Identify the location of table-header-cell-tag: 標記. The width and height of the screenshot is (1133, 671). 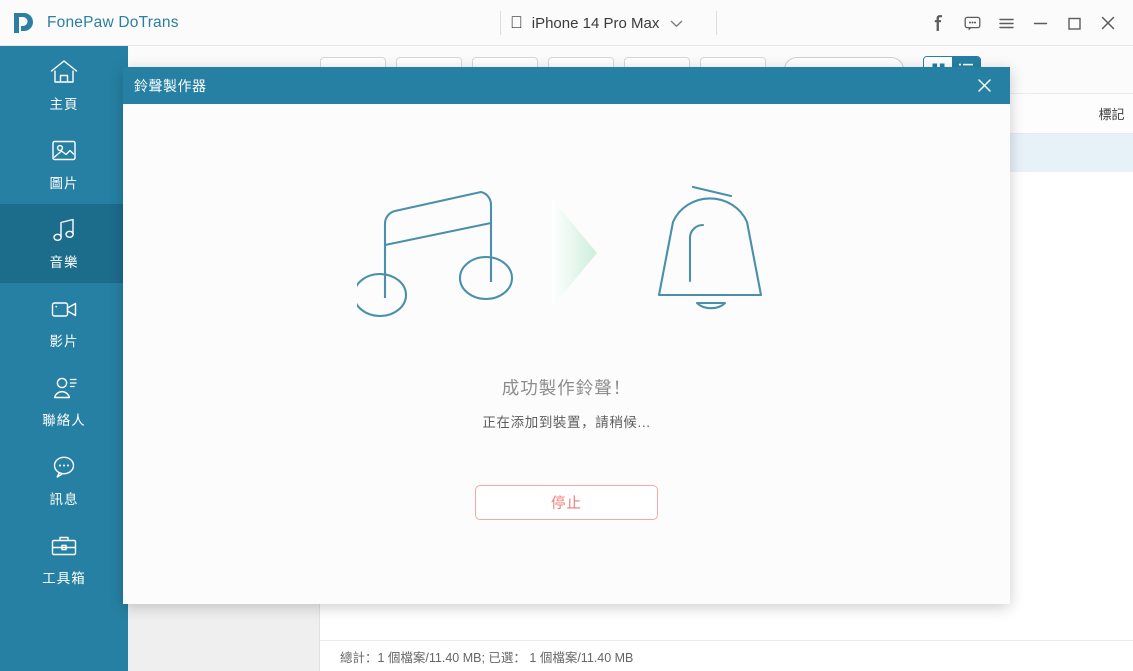
(1111, 114).